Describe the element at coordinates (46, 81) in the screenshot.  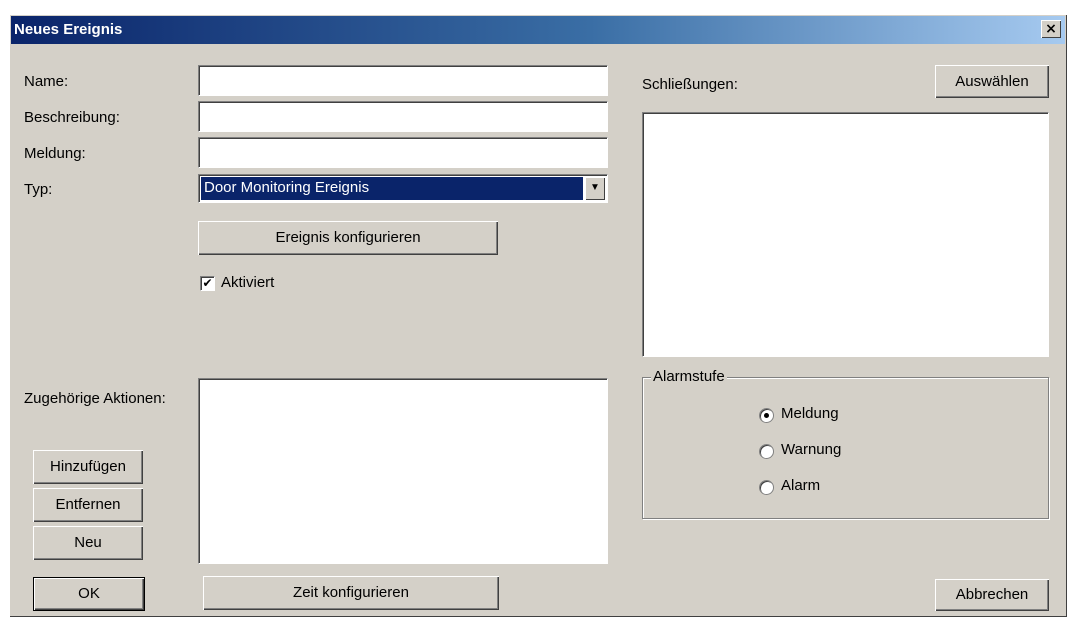
I see `name-label: Name:` at that location.